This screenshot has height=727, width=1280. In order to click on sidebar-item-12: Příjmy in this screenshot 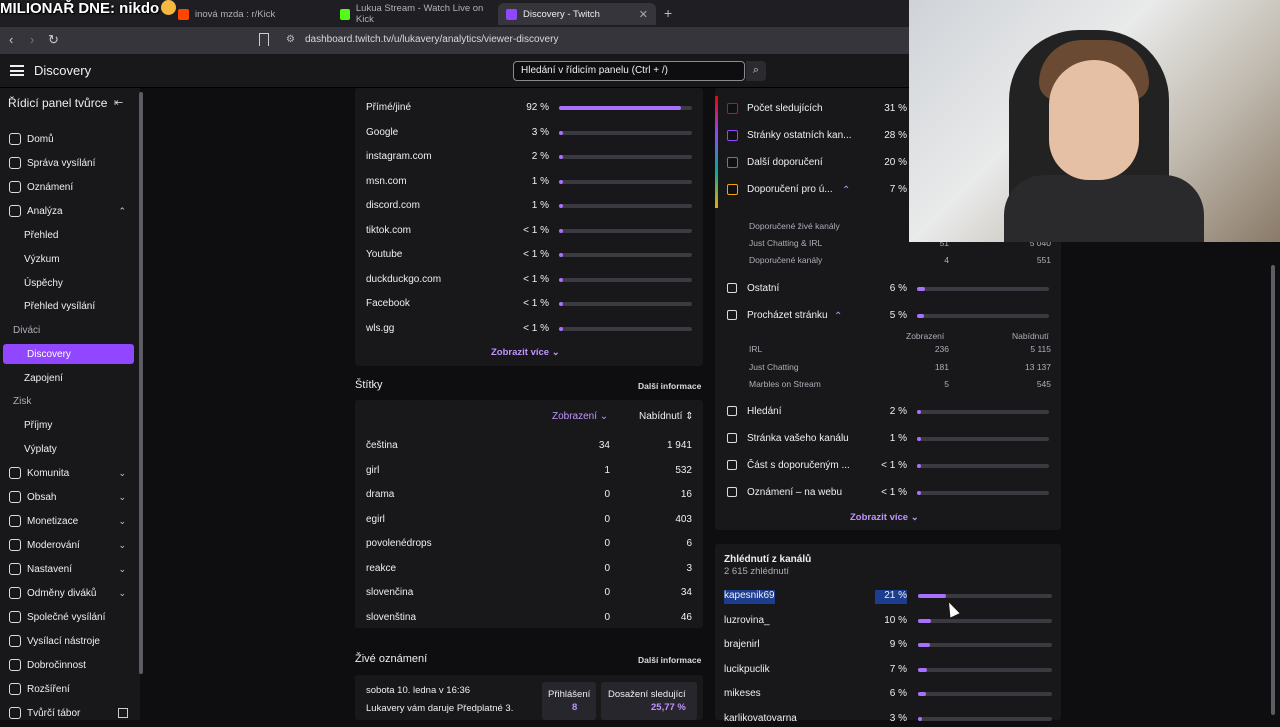, I will do `click(67, 425)`.